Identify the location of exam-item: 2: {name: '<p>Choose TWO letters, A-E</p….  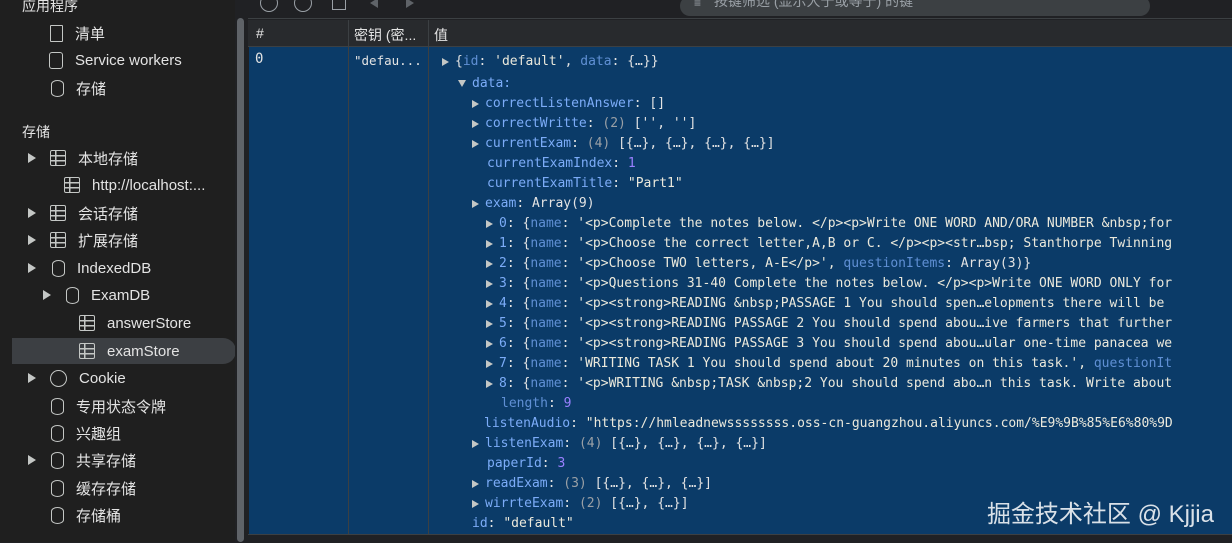
(758, 264).